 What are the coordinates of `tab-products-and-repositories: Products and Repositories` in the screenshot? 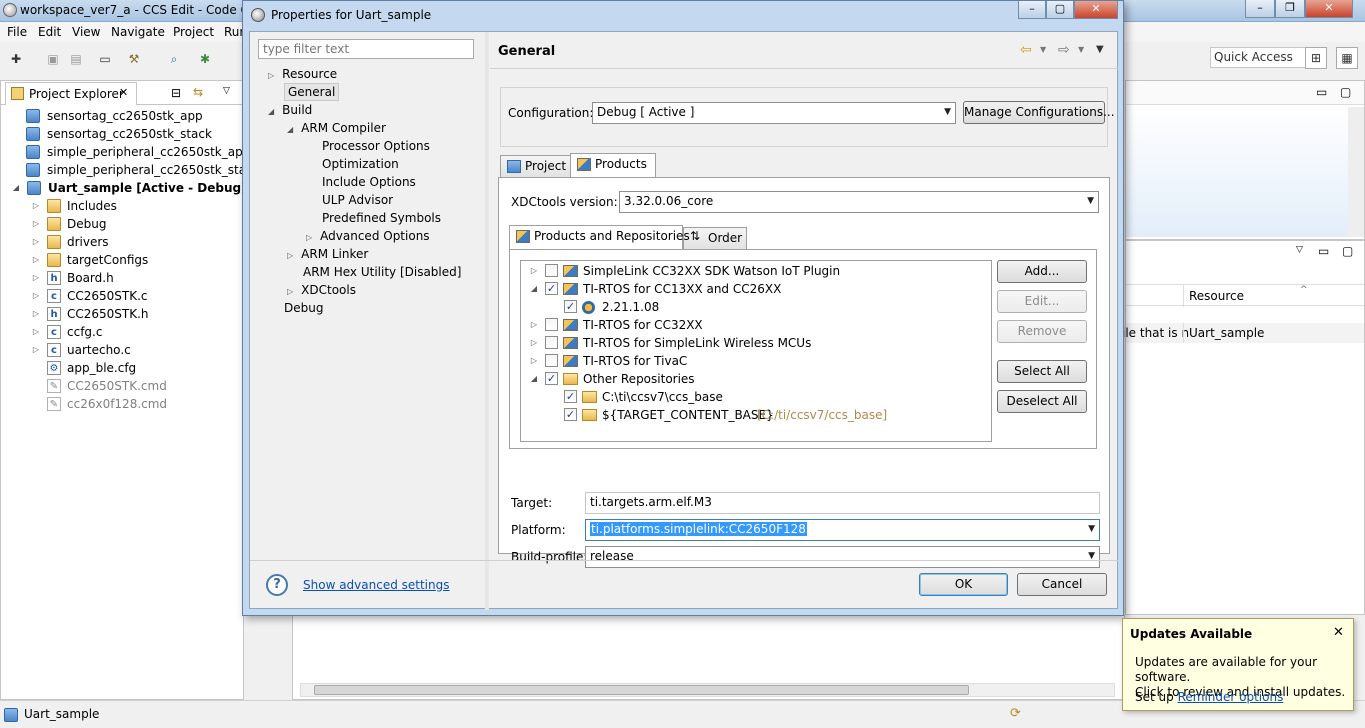 It's located at (599, 237).